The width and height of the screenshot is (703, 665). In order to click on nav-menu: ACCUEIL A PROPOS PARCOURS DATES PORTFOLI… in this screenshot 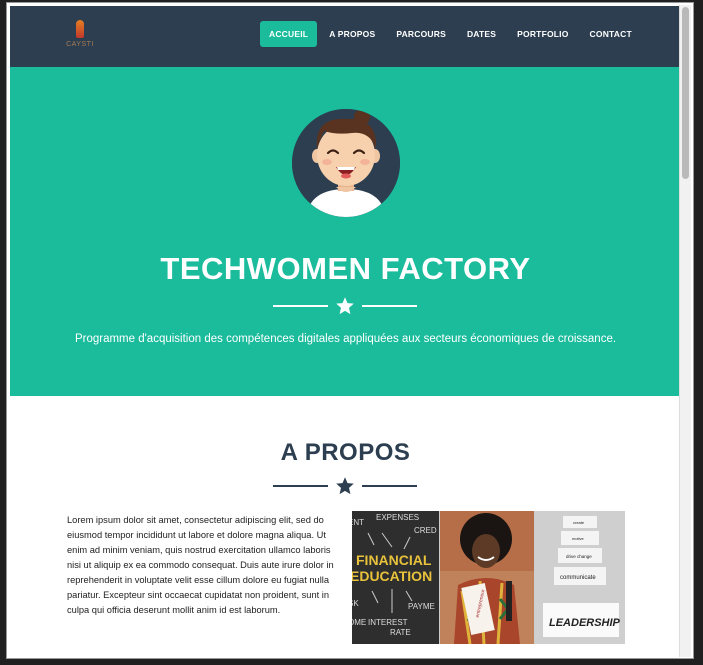, I will do `click(452, 34)`.